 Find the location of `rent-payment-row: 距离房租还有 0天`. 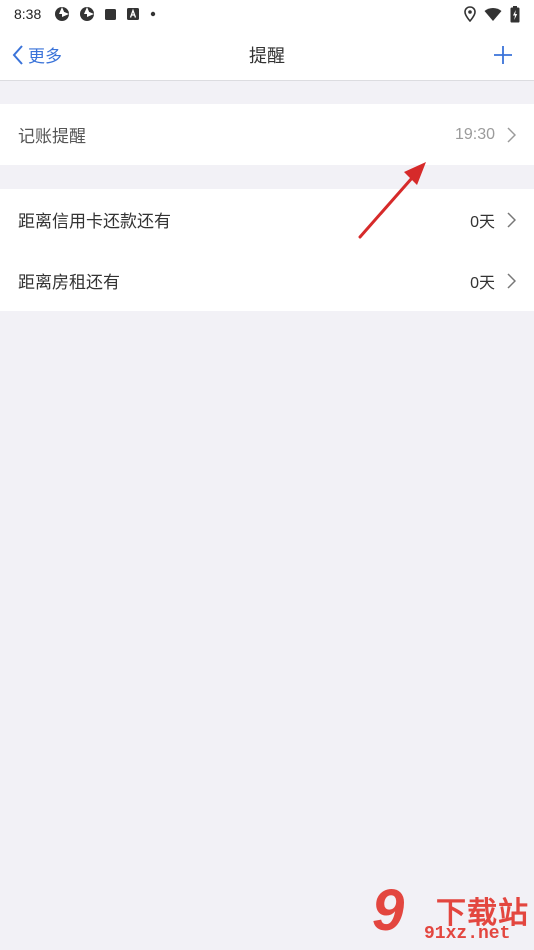

rent-payment-row: 距离房租还有 0天 is located at coordinates (267, 280).